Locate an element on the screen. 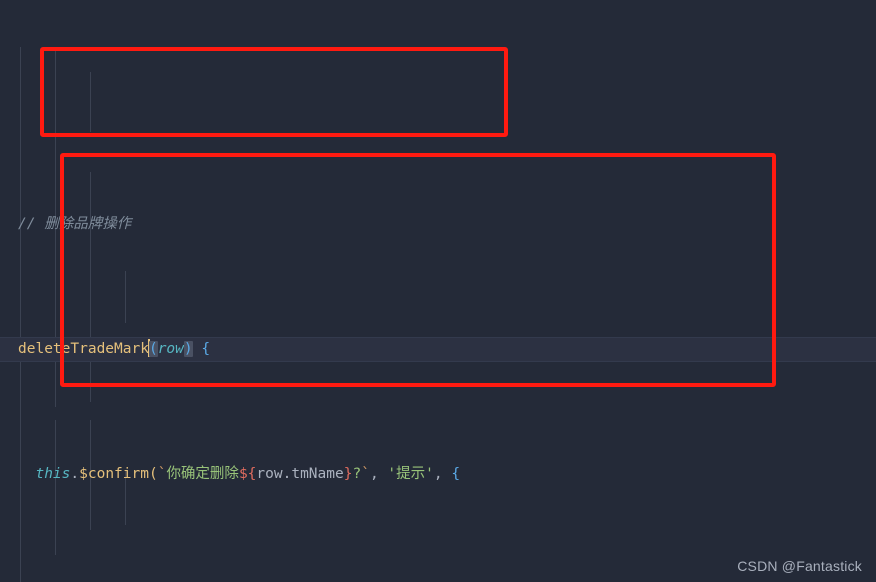 Image resolution: width=876 pixels, height=582 pixels. code-line-current: deleteTradeMark(row) { is located at coordinates (438, 349).